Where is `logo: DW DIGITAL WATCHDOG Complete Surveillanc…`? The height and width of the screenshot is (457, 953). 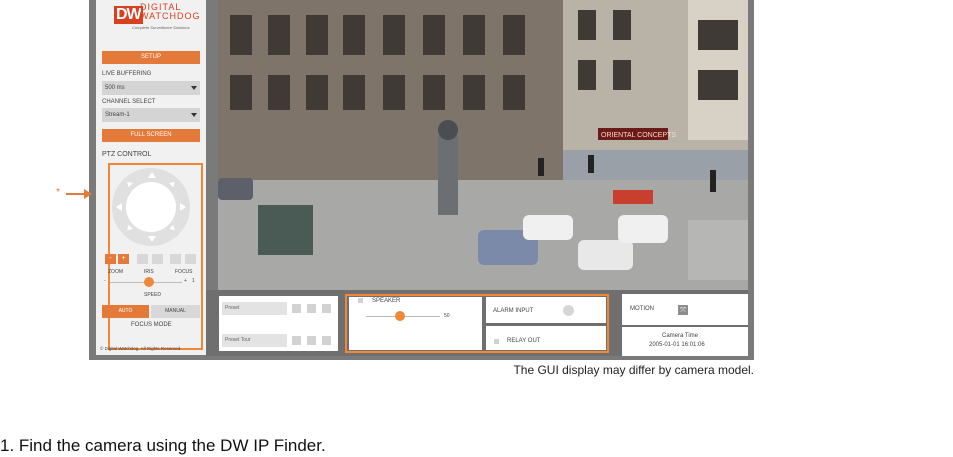
logo: DW DIGITAL WATCHDOG Complete Surveillanc… is located at coordinates (151, 20).